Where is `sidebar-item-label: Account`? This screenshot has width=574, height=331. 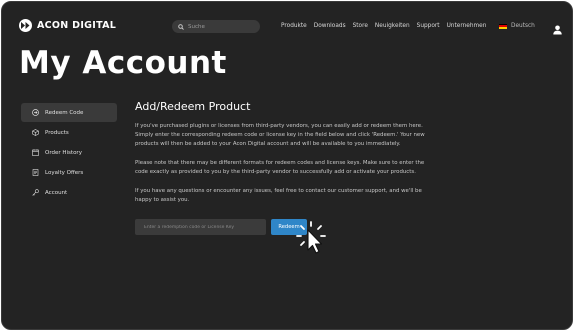 sidebar-item-label: Account is located at coordinates (56, 192).